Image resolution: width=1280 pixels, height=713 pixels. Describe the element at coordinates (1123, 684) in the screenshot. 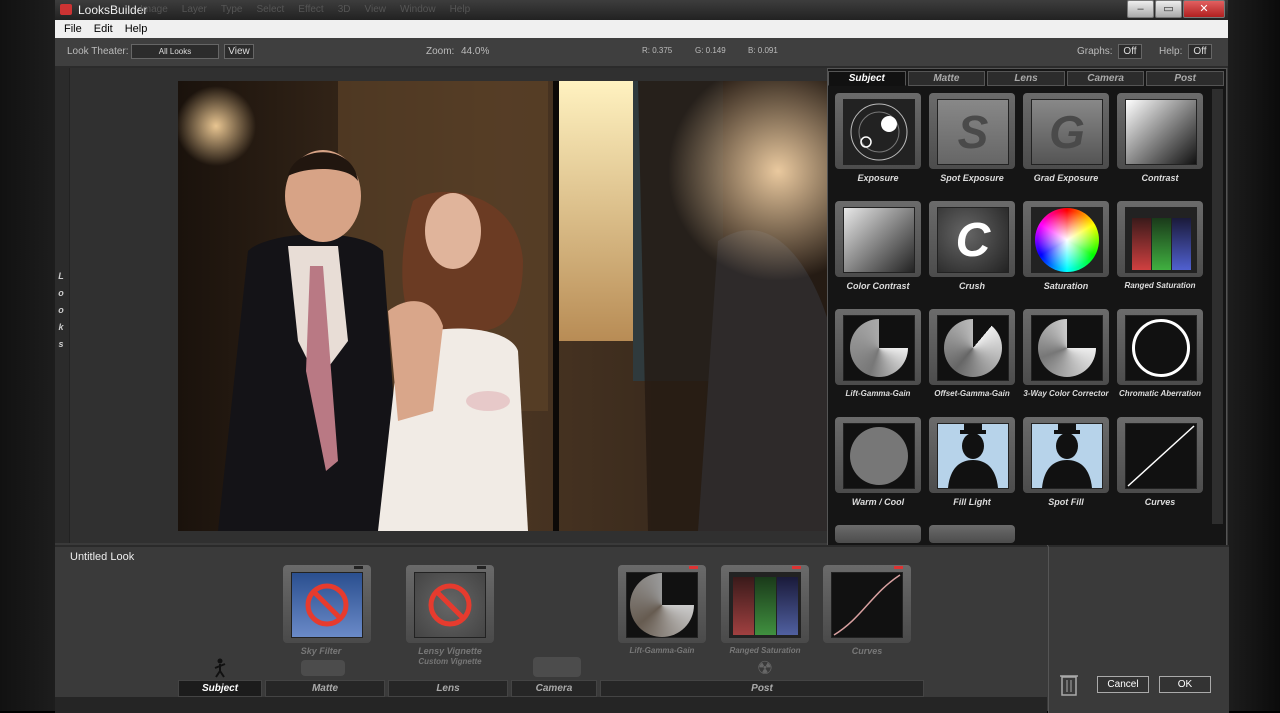

I see `cancel-button: Cancel` at that location.